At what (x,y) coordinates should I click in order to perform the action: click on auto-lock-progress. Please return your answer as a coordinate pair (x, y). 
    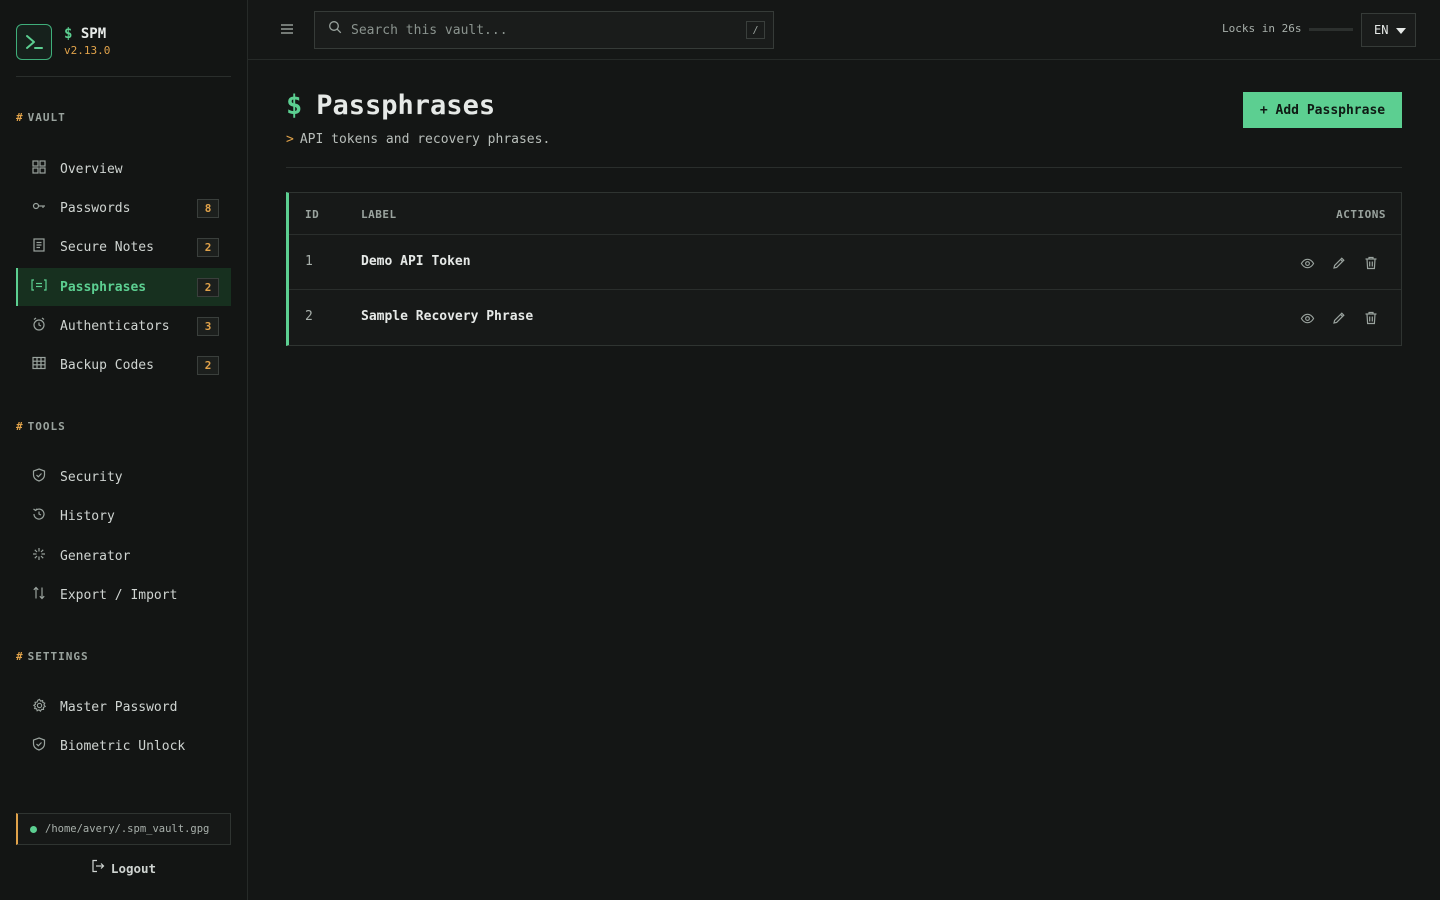
    Looking at the image, I should click on (1331, 29).